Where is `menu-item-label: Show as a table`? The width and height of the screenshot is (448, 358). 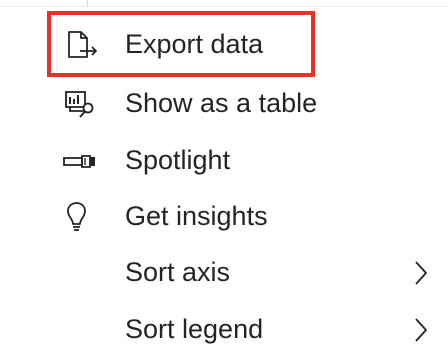
menu-item-label: Show as a table is located at coordinates (221, 103).